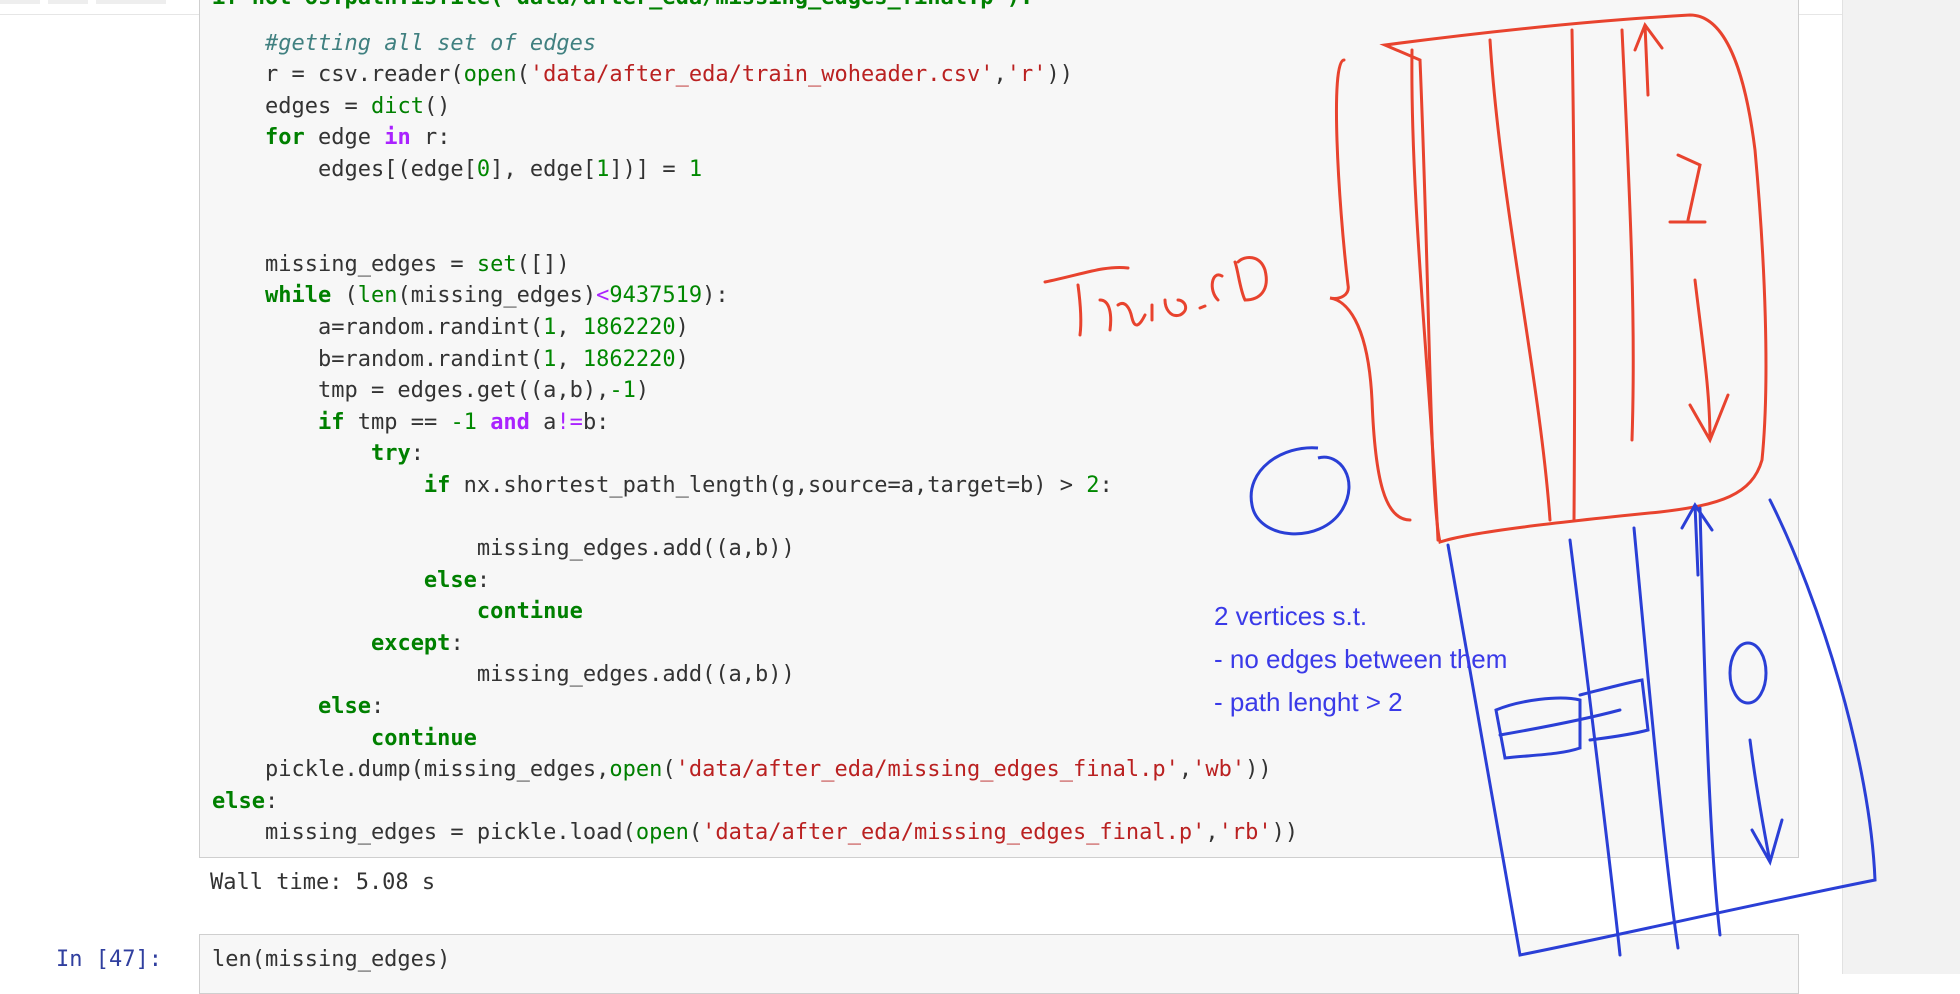 The width and height of the screenshot is (1960, 994). What do you see at coordinates (1308, 702) in the screenshot?
I see `note-line-3: - path lenght > 2` at bounding box center [1308, 702].